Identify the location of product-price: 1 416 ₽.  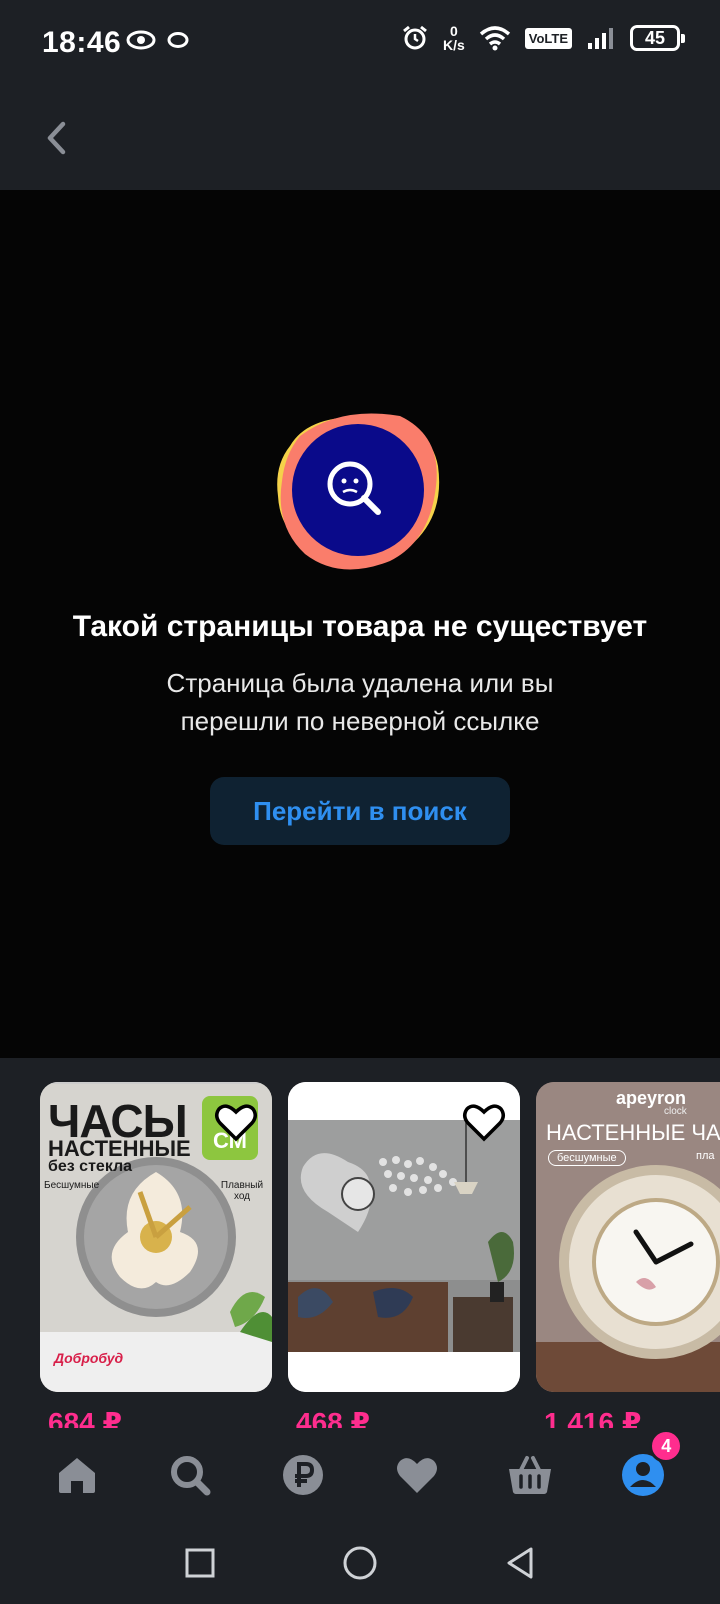
(593, 1417).